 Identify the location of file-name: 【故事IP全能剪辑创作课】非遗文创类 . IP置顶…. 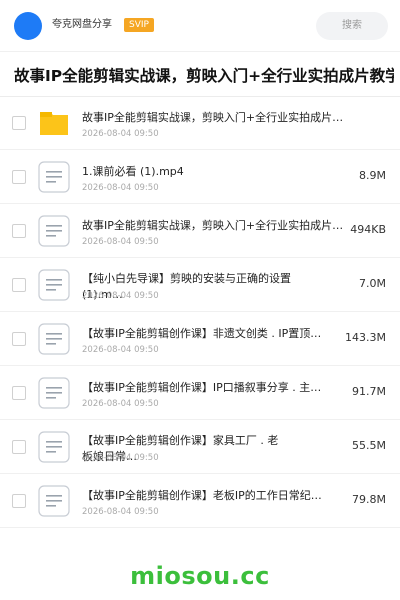
(202, 333).